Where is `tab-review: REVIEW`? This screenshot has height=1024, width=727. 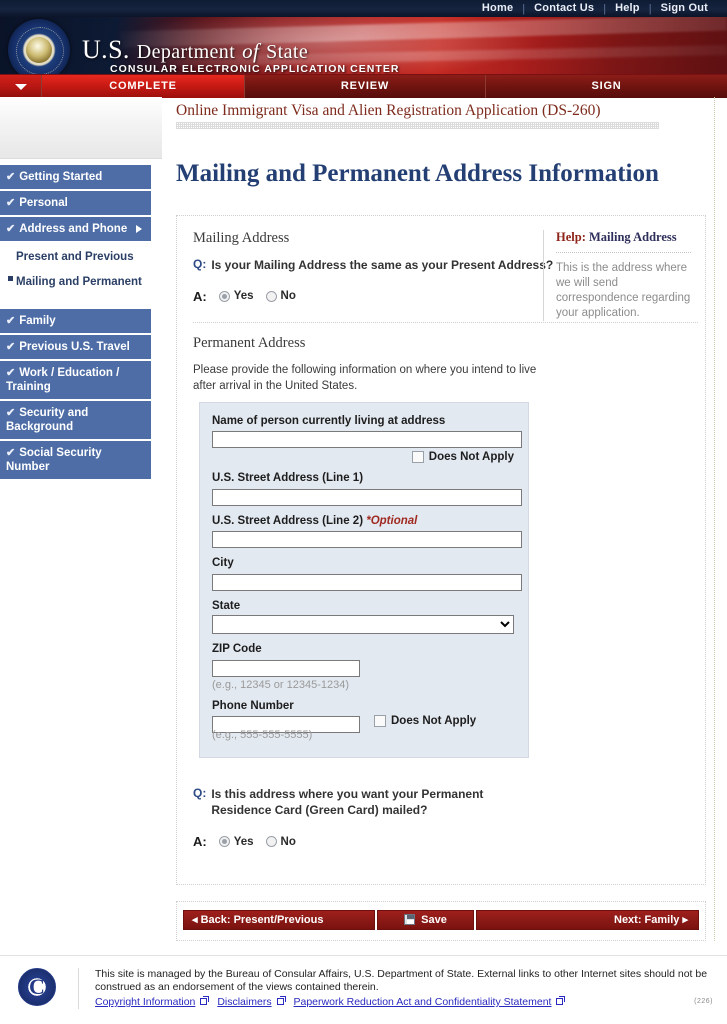 tab-review: REVIEW is located at coordinates (365, 86).